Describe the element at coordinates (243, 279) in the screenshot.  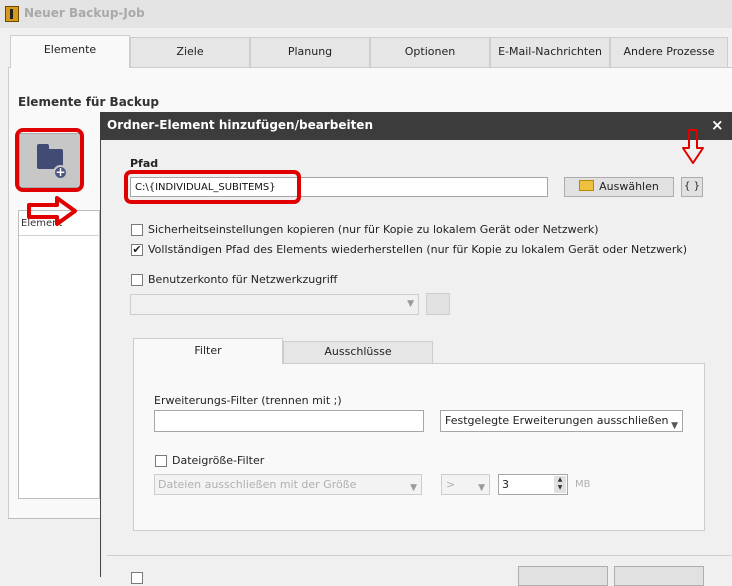
I see `network-account-label: Benutzerkonto für Netzwerkzugriff` at that location.